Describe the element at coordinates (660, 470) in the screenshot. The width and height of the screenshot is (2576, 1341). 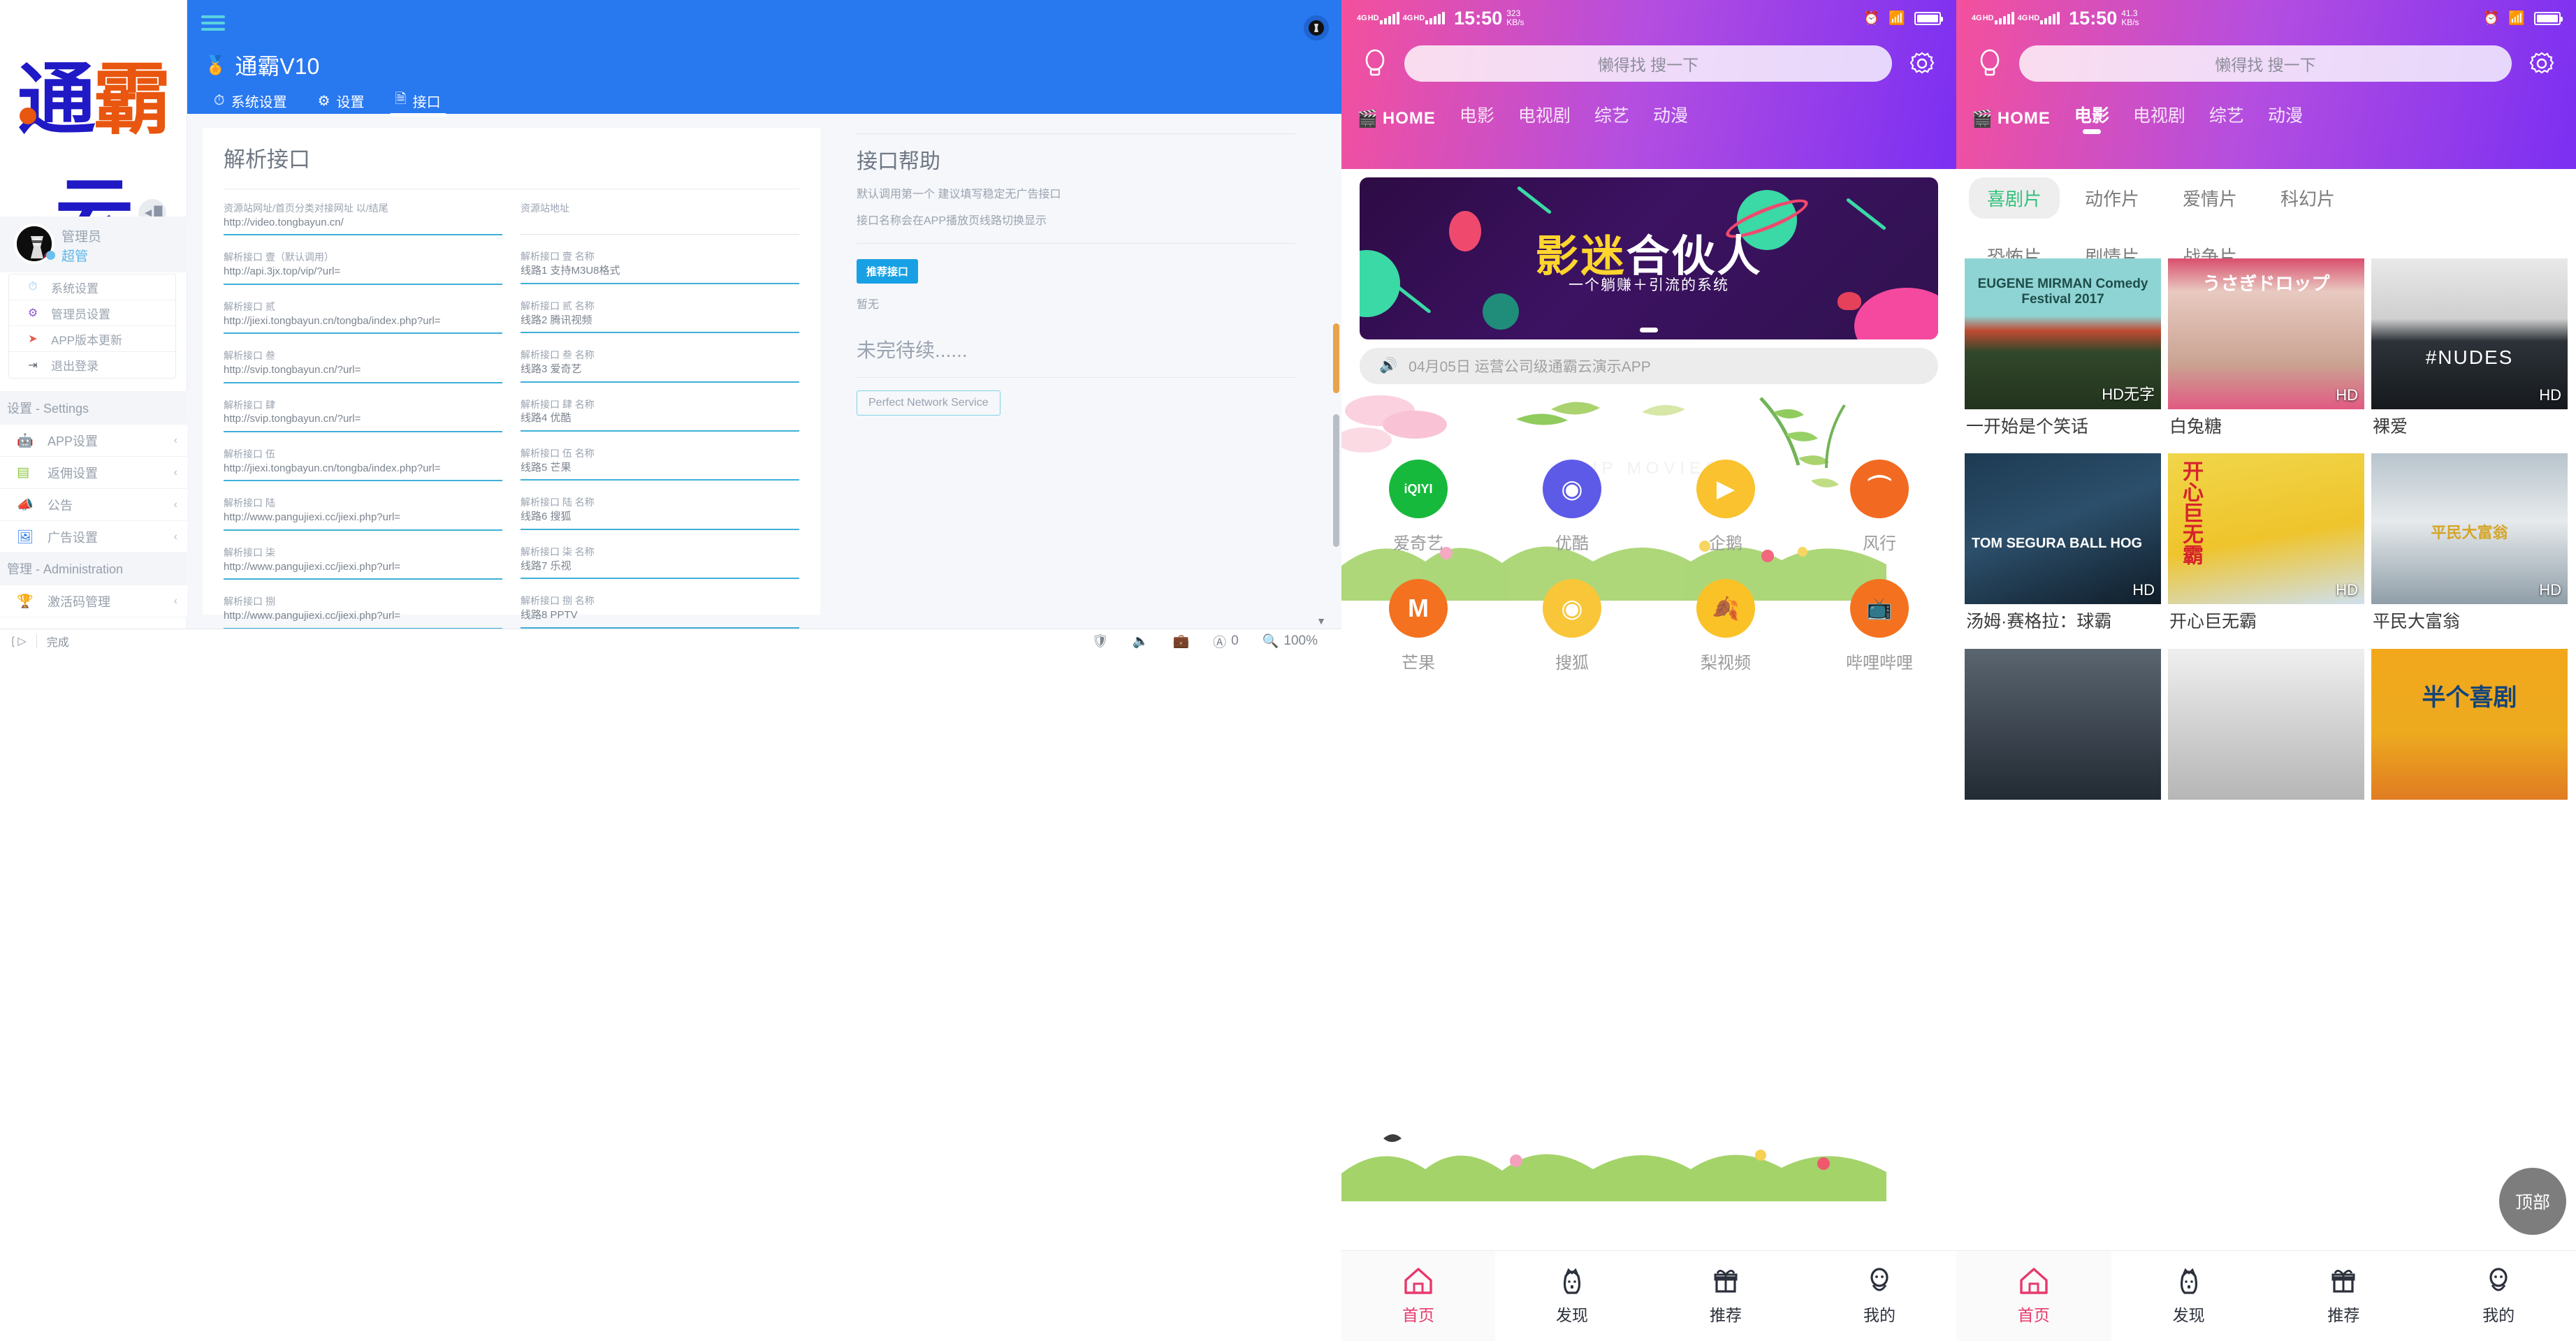
I see `field-value: 线路5 芒果` at that location.